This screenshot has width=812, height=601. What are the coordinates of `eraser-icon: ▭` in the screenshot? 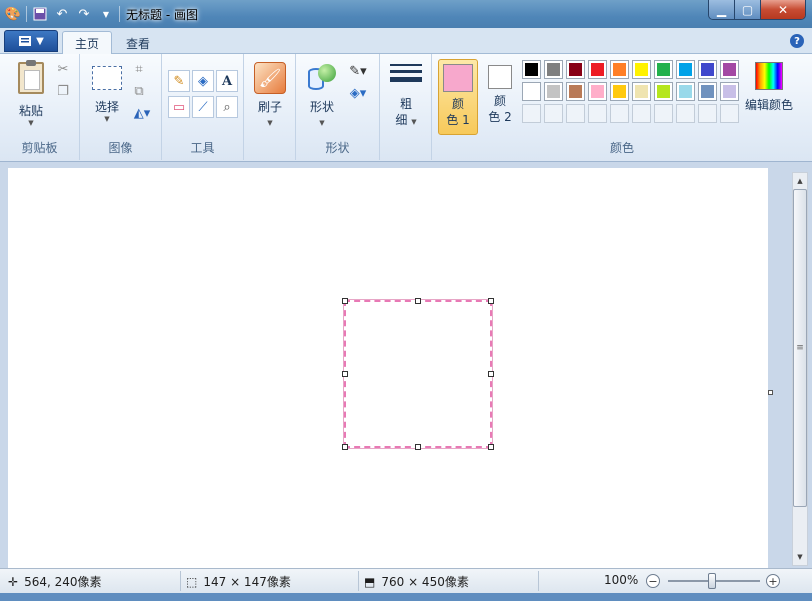 It's located at (179, 107).